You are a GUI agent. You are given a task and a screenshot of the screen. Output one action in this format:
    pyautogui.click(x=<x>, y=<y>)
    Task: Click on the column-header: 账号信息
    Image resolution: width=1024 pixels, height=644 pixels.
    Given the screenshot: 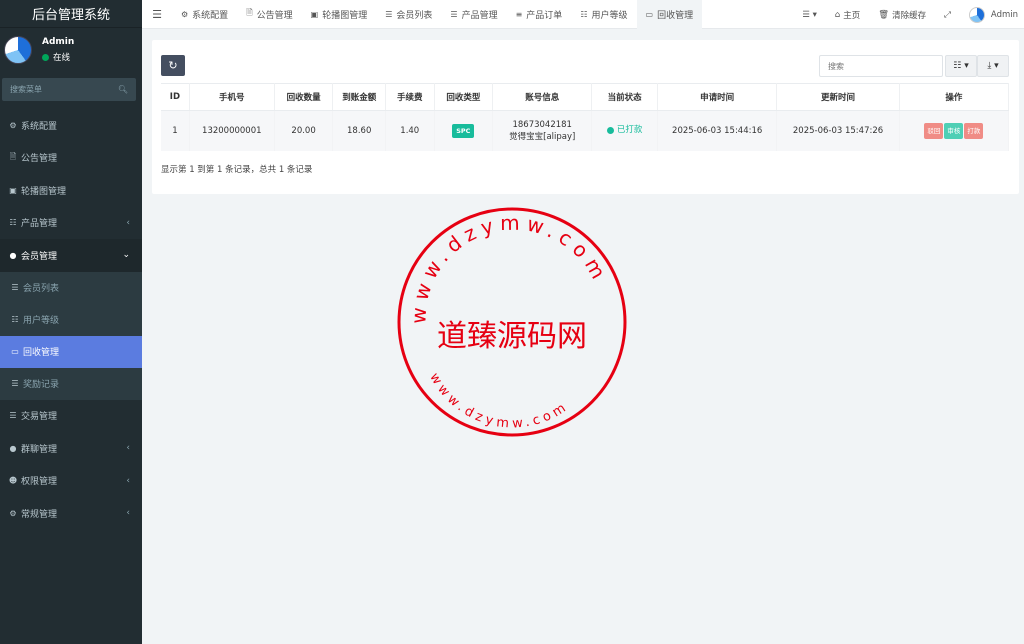 What is the action you would take?
    pyautogui.click(x=542, y=97)
    